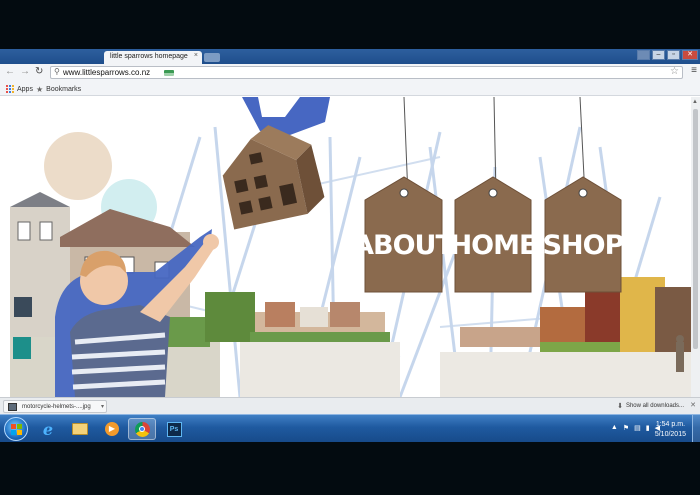 The width and height of the screenshot is (700, 495). What do you see at coordinates (693, 405) in the screenshot?
I see `close-downloads-icon: ✕` at bounding box center [693, 405].